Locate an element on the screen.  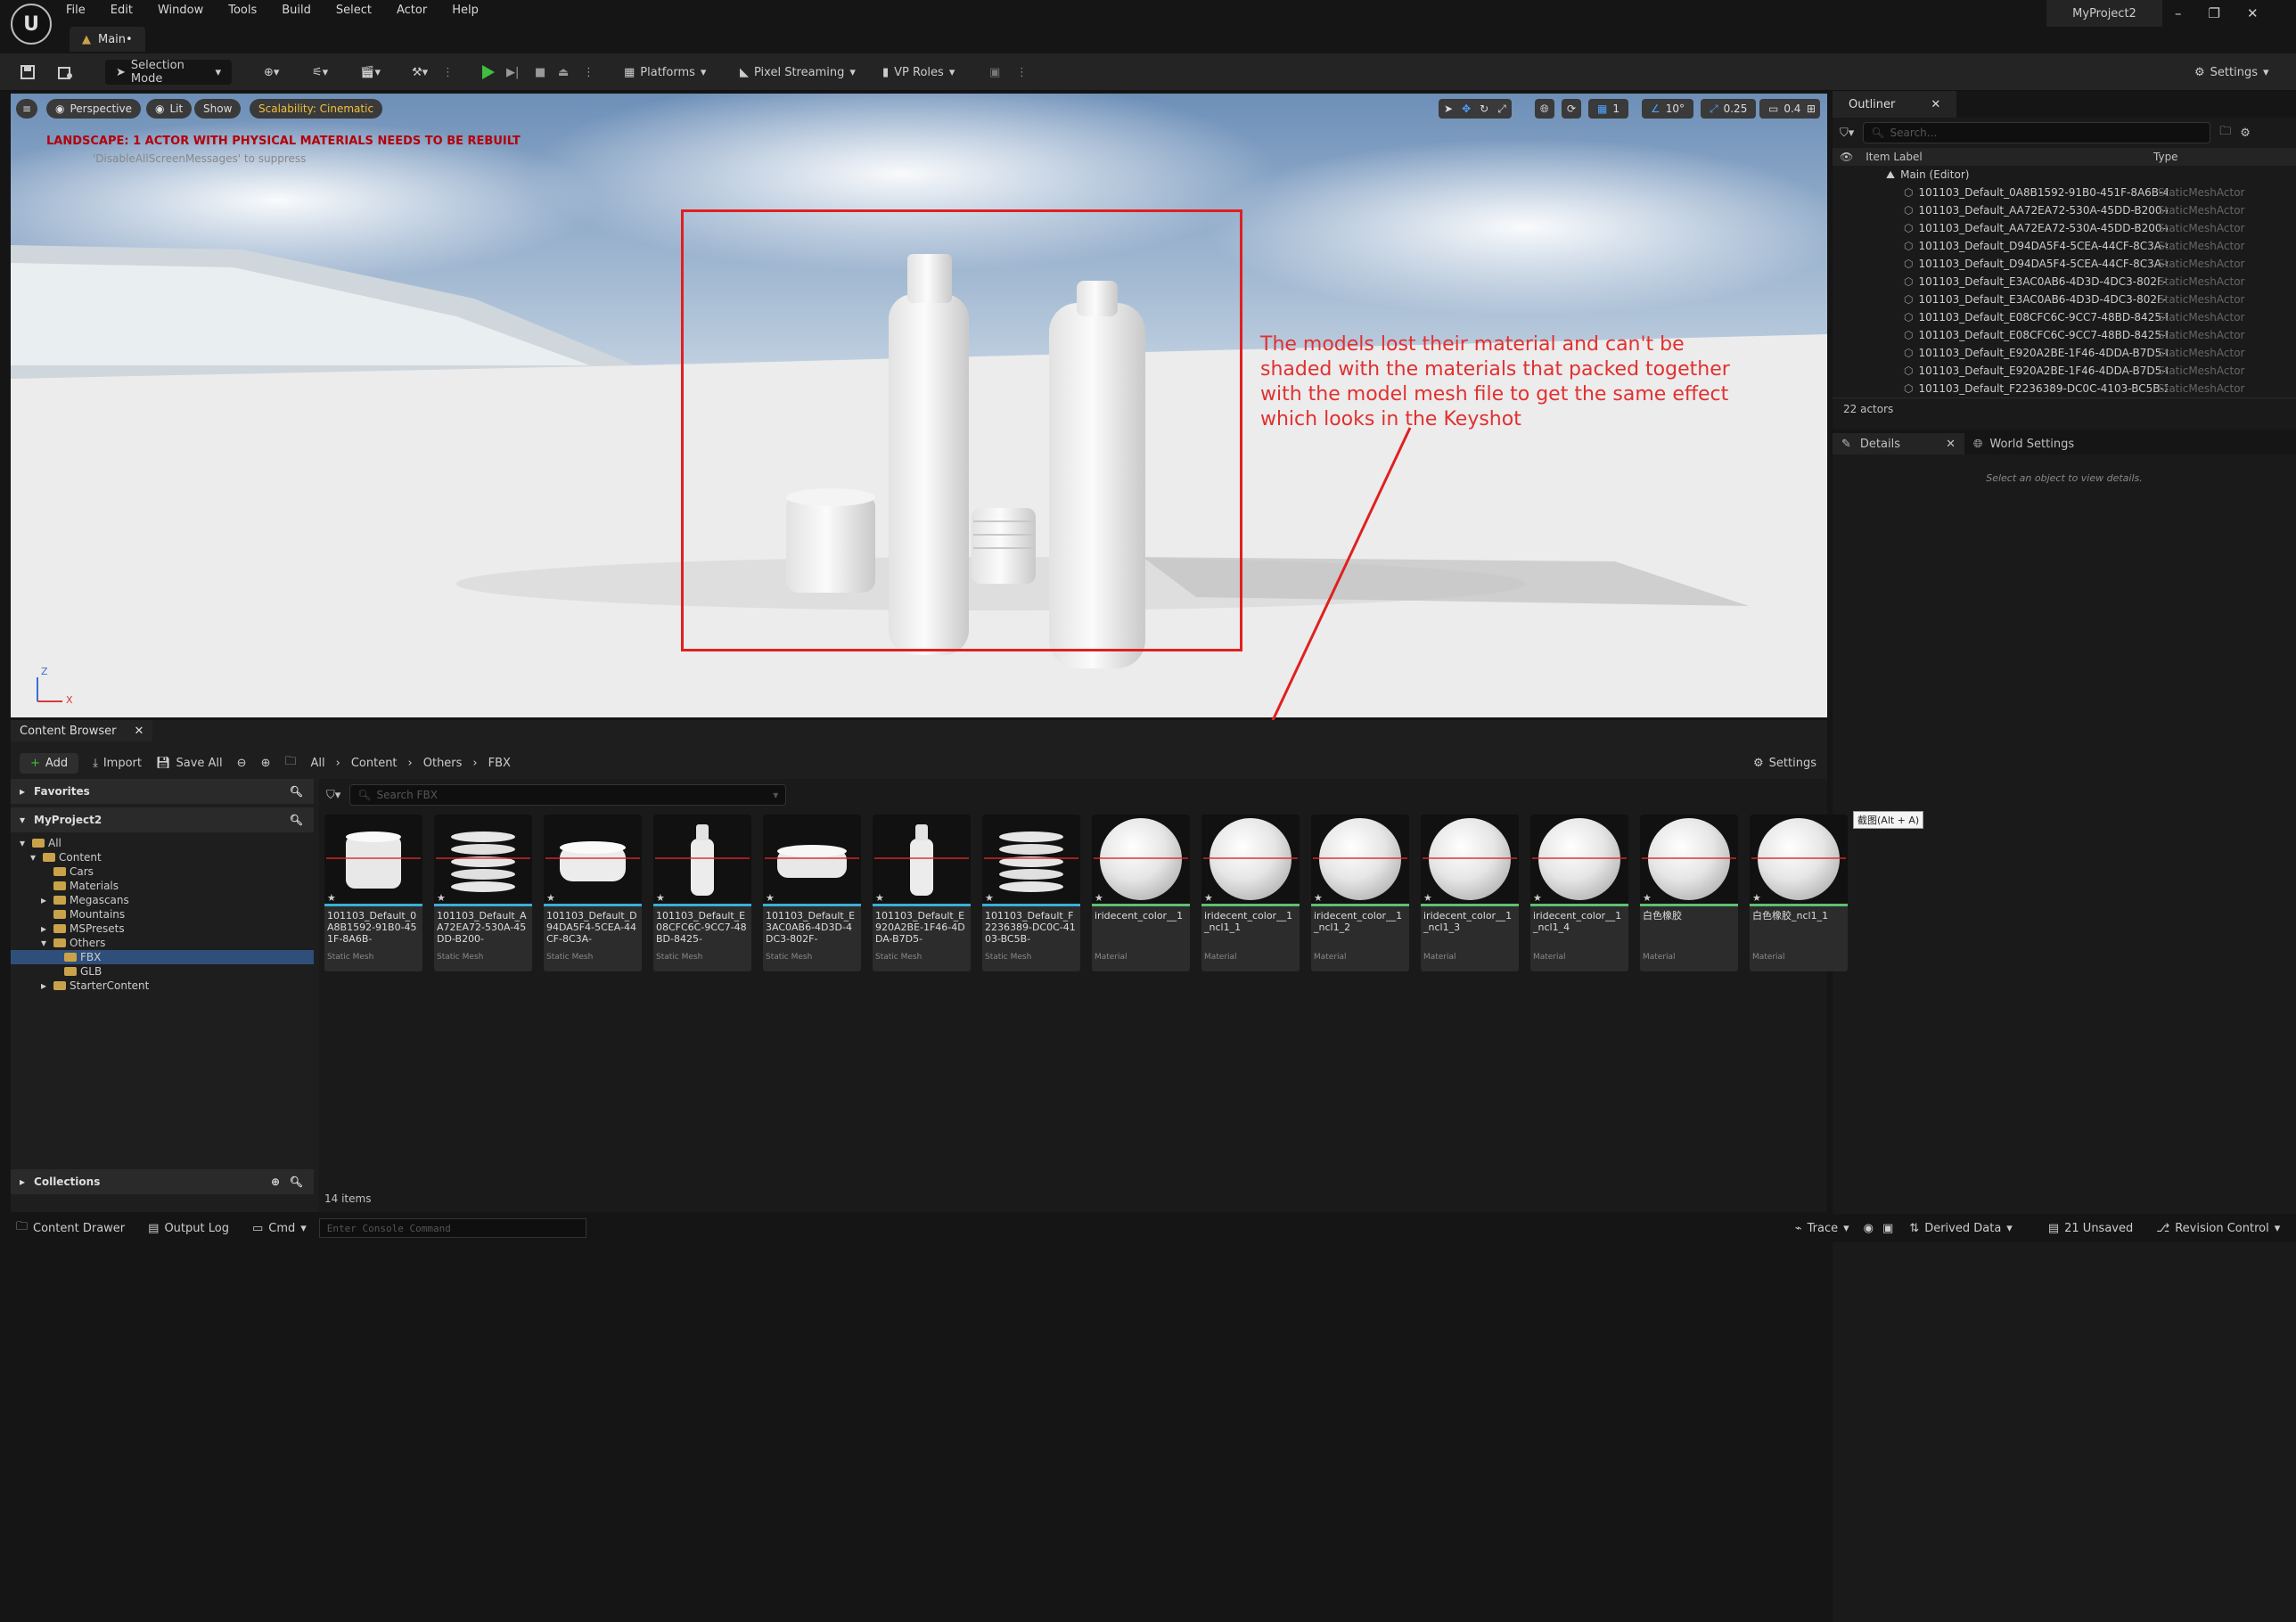
save-icon is located at coordinates (28, 73).